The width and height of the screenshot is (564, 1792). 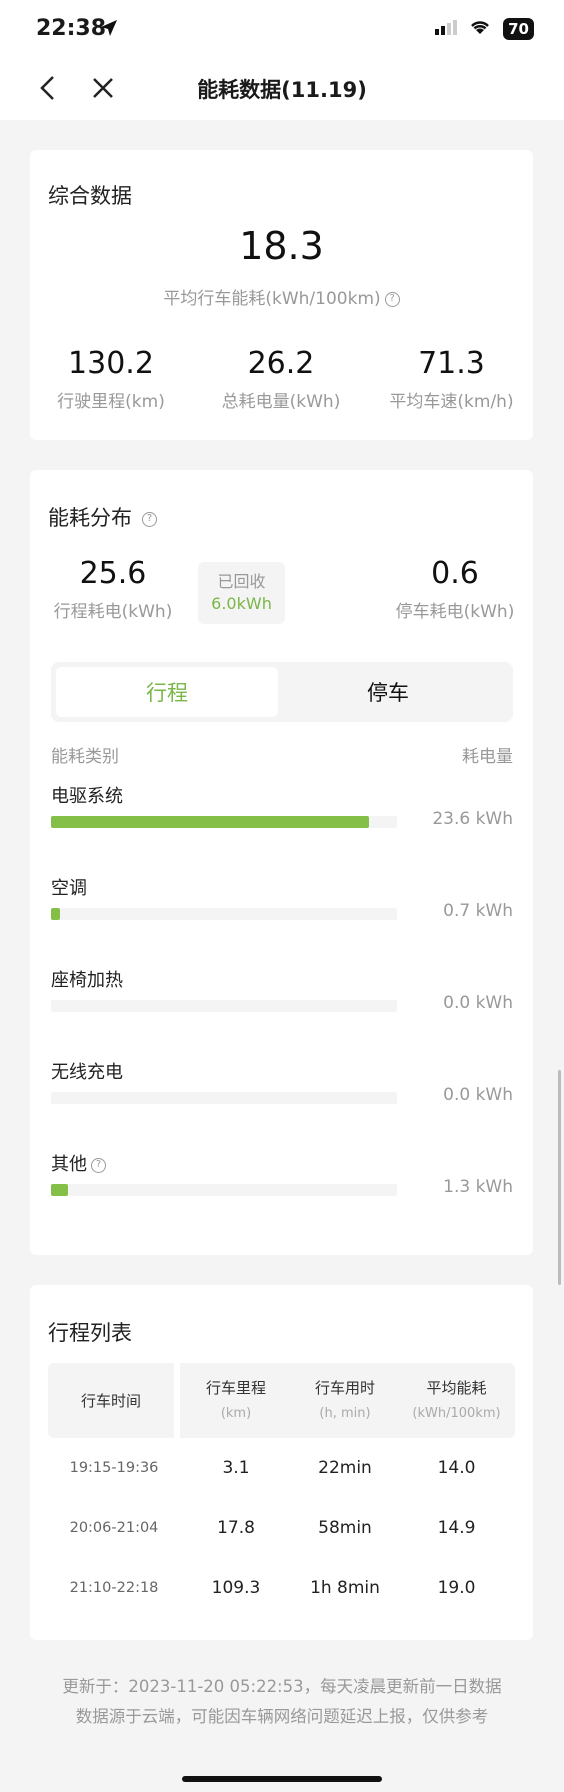 I want to click on category-value: 1.3 kWh, so click(x=478, y=1187).